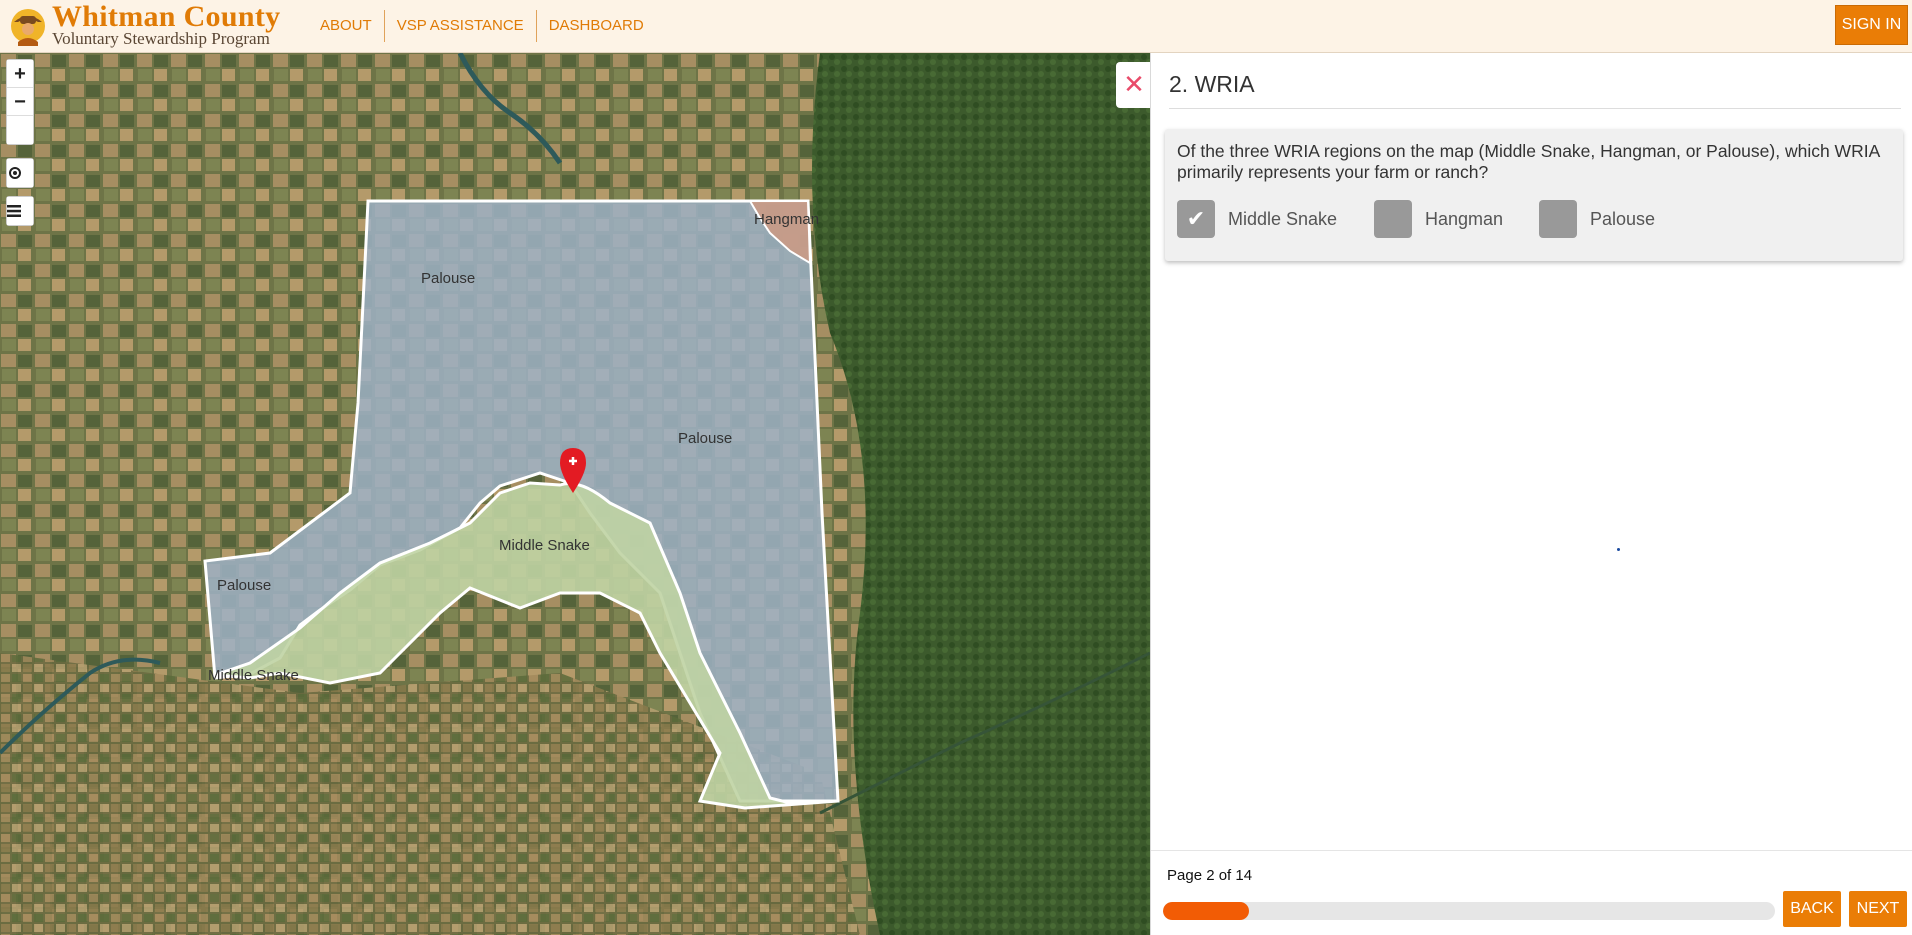 The width and height of the screenshot is (1912, 935). Describe the element at coordinates (253, 675) in the screenshot. I see `region-label-middle-snake-west: Middle Snake` at that location.